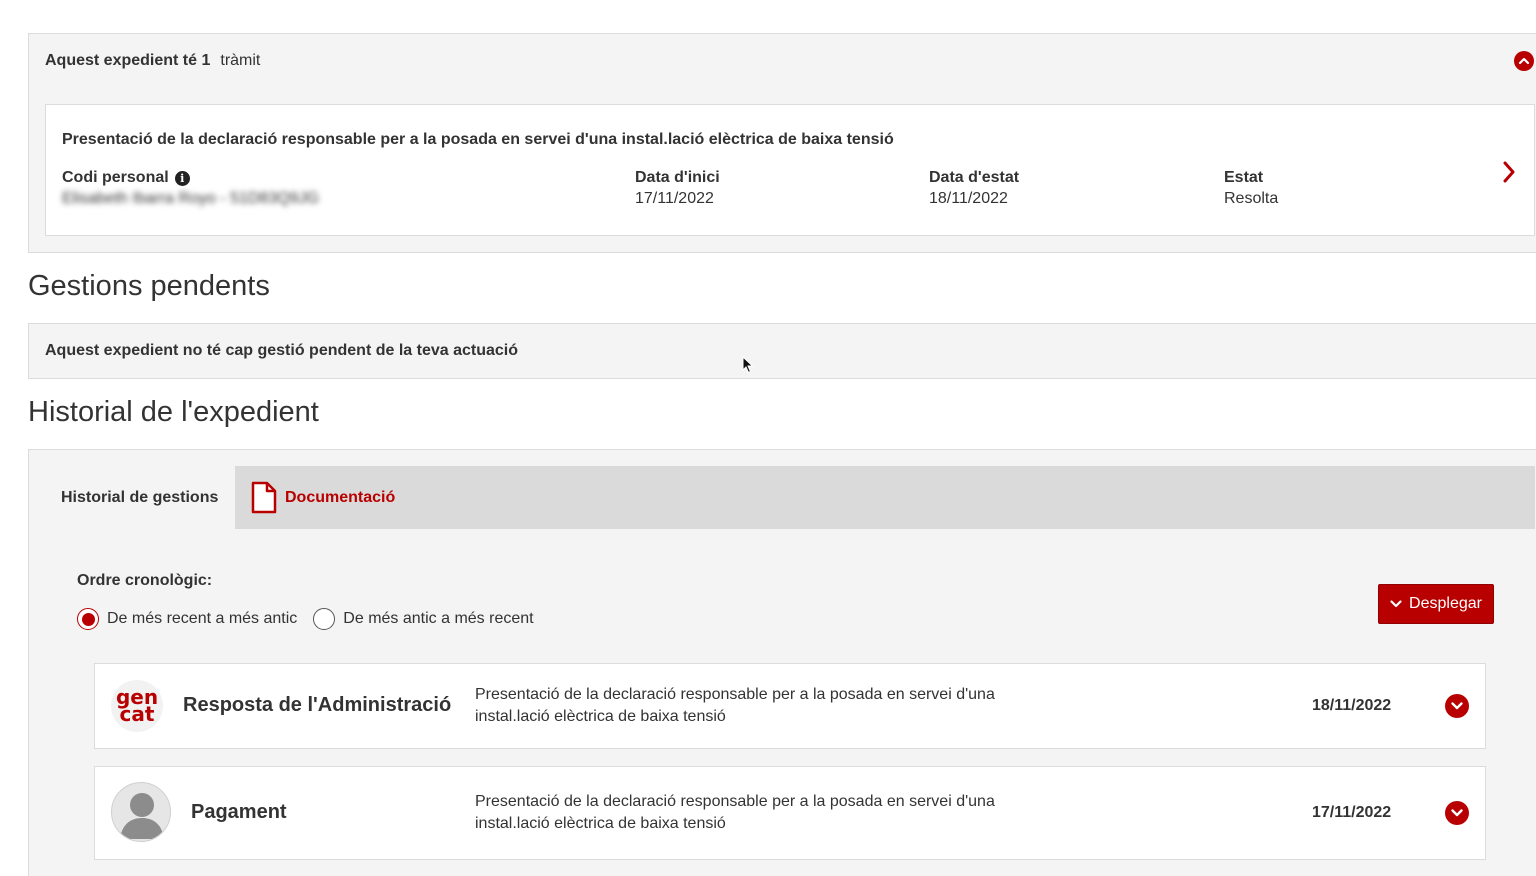 This screenshot has height=876, width=1536. Describe the element at coordinates (674, 198) in the screenshot. I see `data-inici-value: 17/11/2022` at that location.